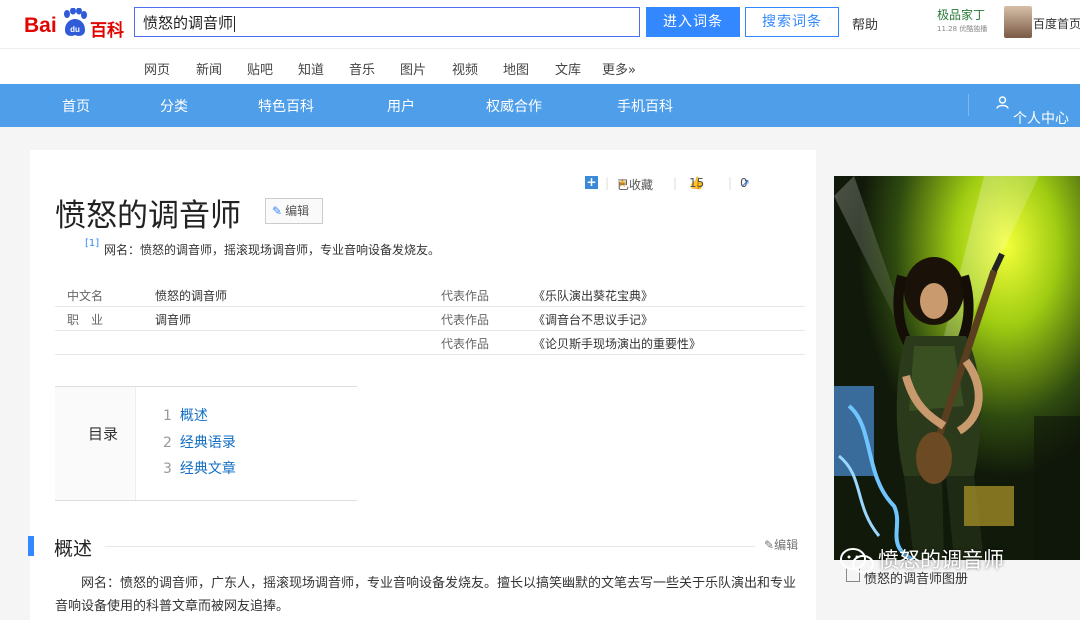 The height and width of the screenshot is (620, 1080). I want to click on mainnav-mobile: 手机百科, so click(645, 106).